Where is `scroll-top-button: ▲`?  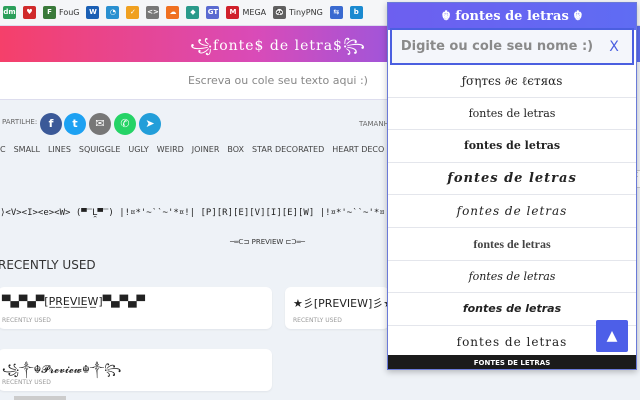 scroll-top-button: ▲ is located at coordinates (612, 336).